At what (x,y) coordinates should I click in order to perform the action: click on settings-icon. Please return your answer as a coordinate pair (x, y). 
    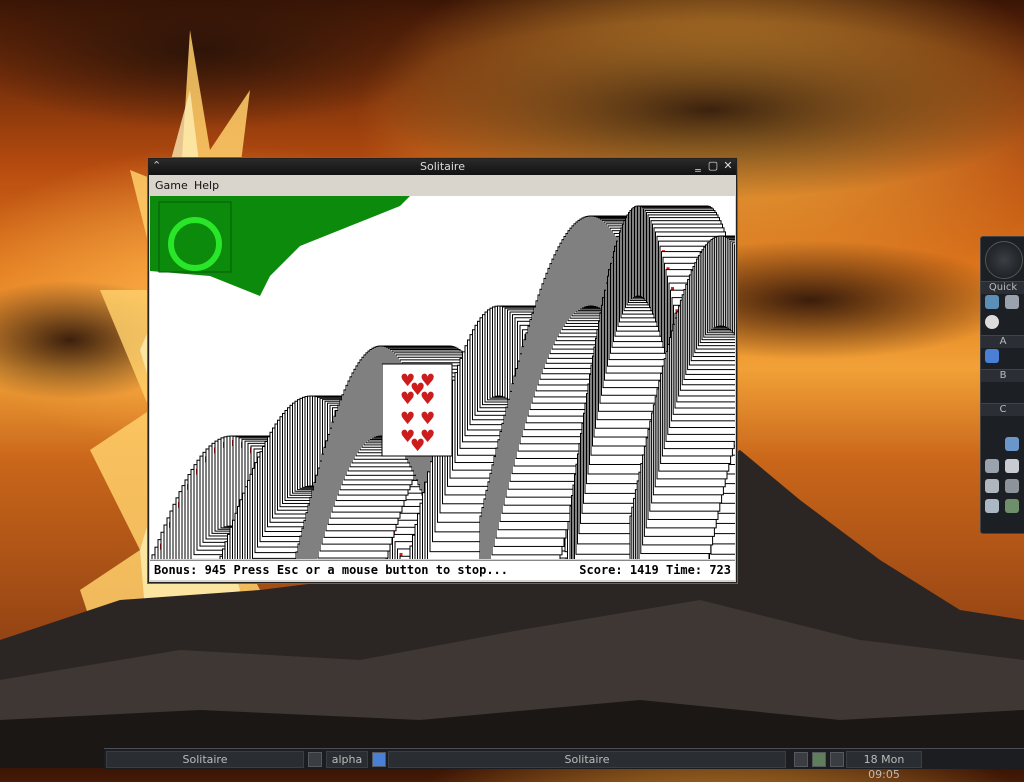
    Looking at the image, I should click on (1012, 486).